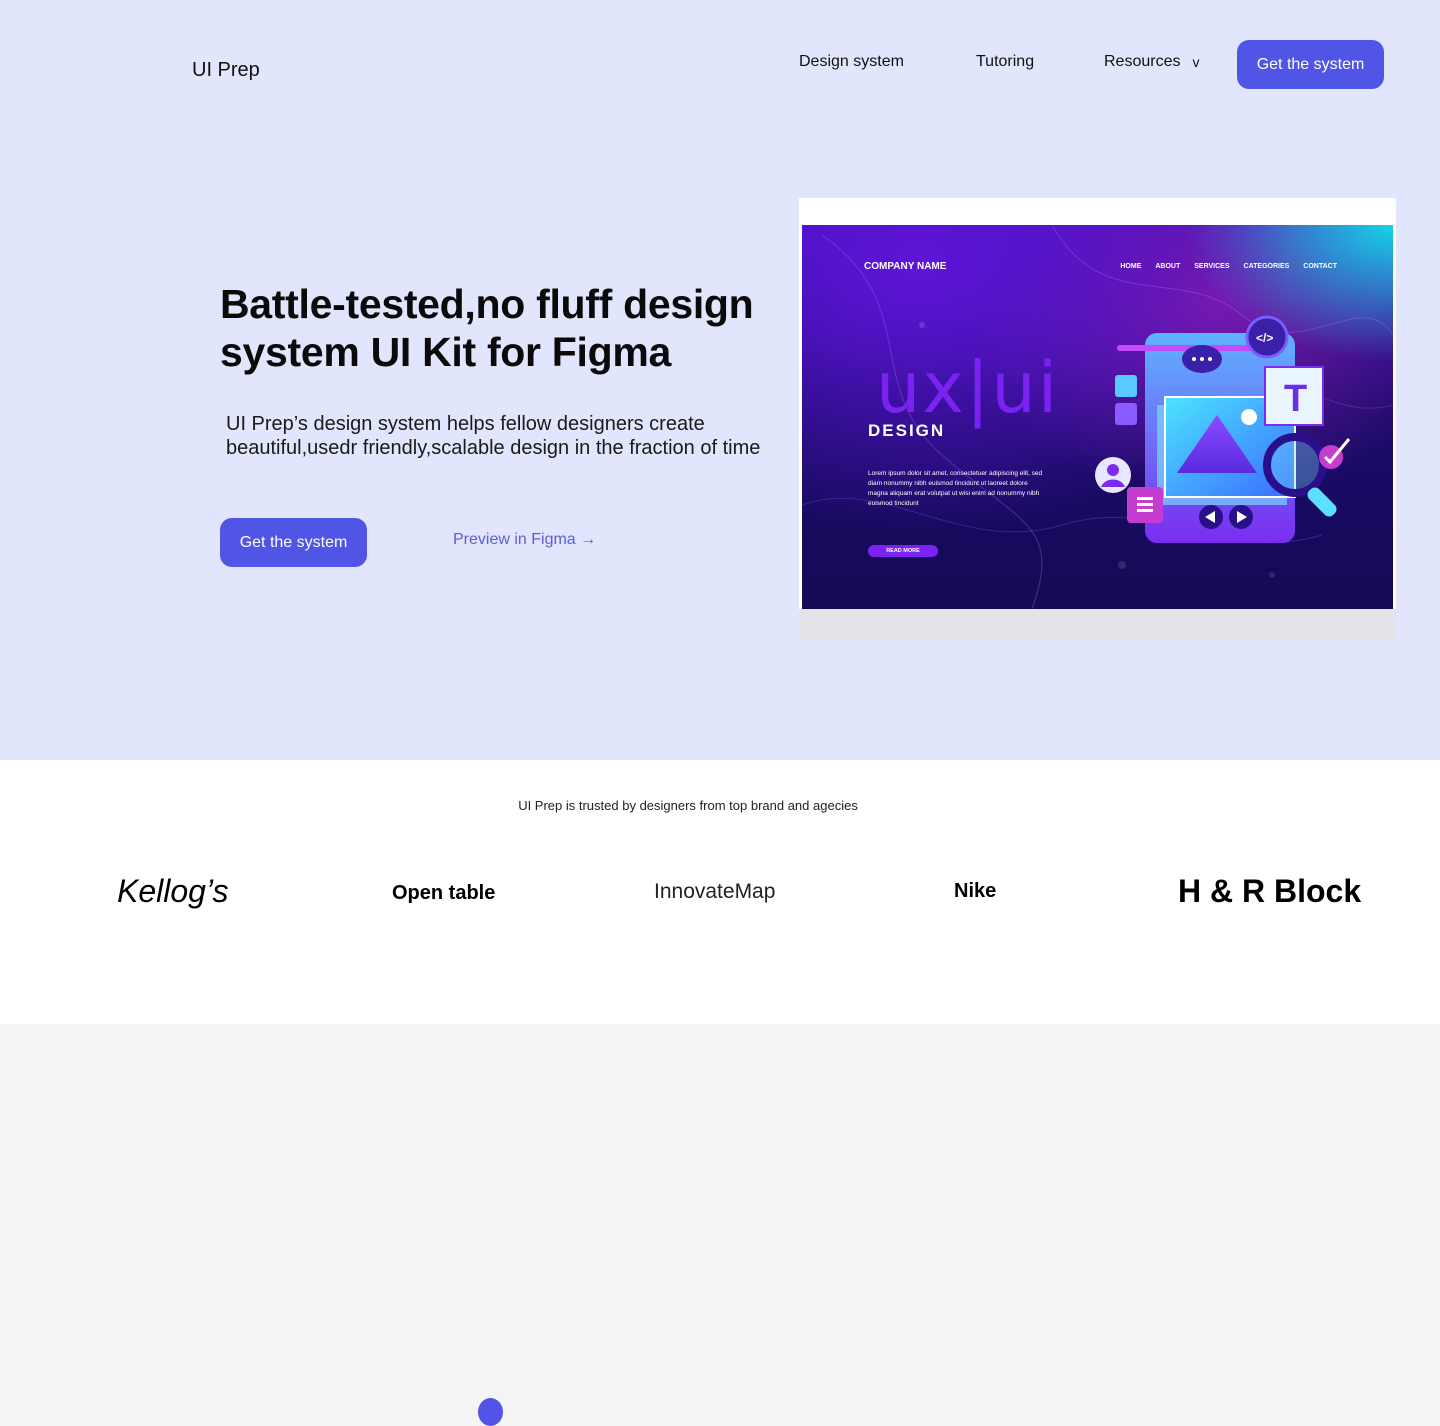 This screenshot has height=1426, width=1440. I want to click on mockup-illustration: T </>, so click(1223, 429).